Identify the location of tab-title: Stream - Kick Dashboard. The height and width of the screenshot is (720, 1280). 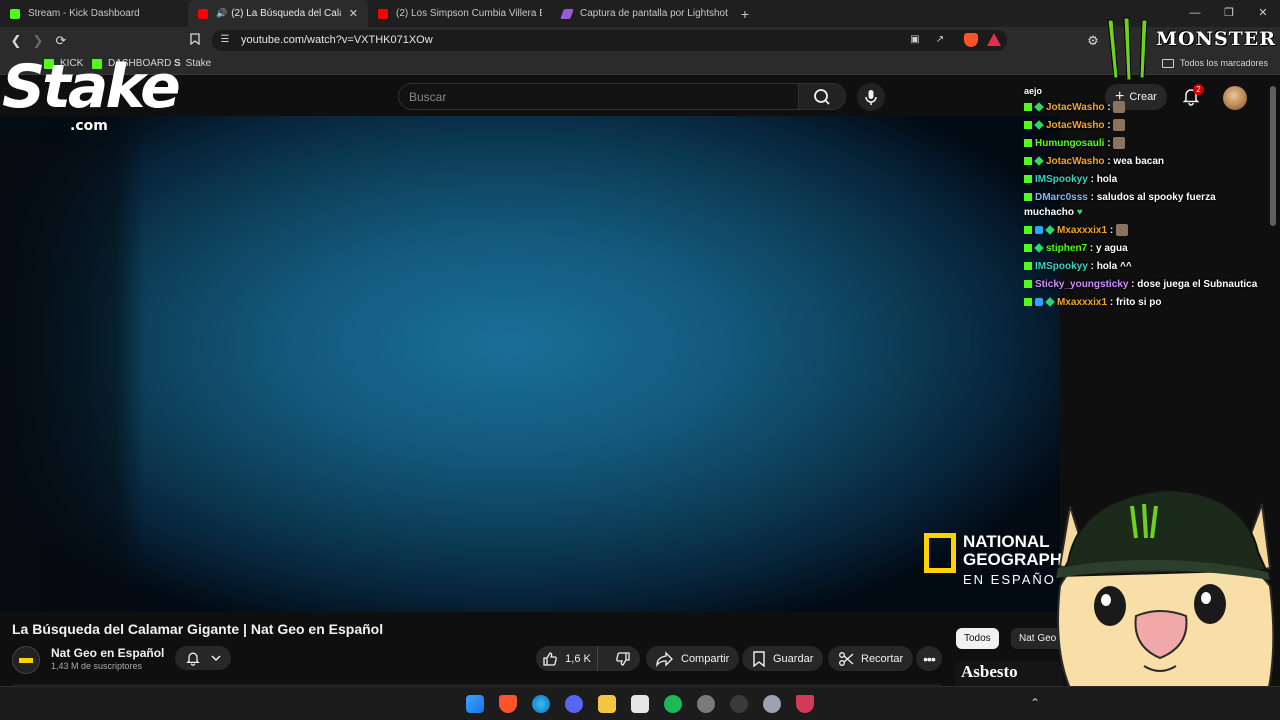
(84, 13).